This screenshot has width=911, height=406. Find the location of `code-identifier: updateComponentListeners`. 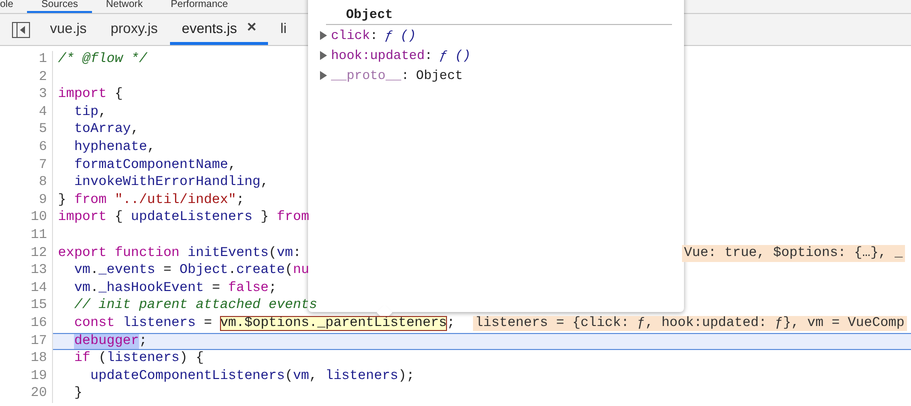

code-identifier: updateComponentListeners is located at coordinates (187, 376).